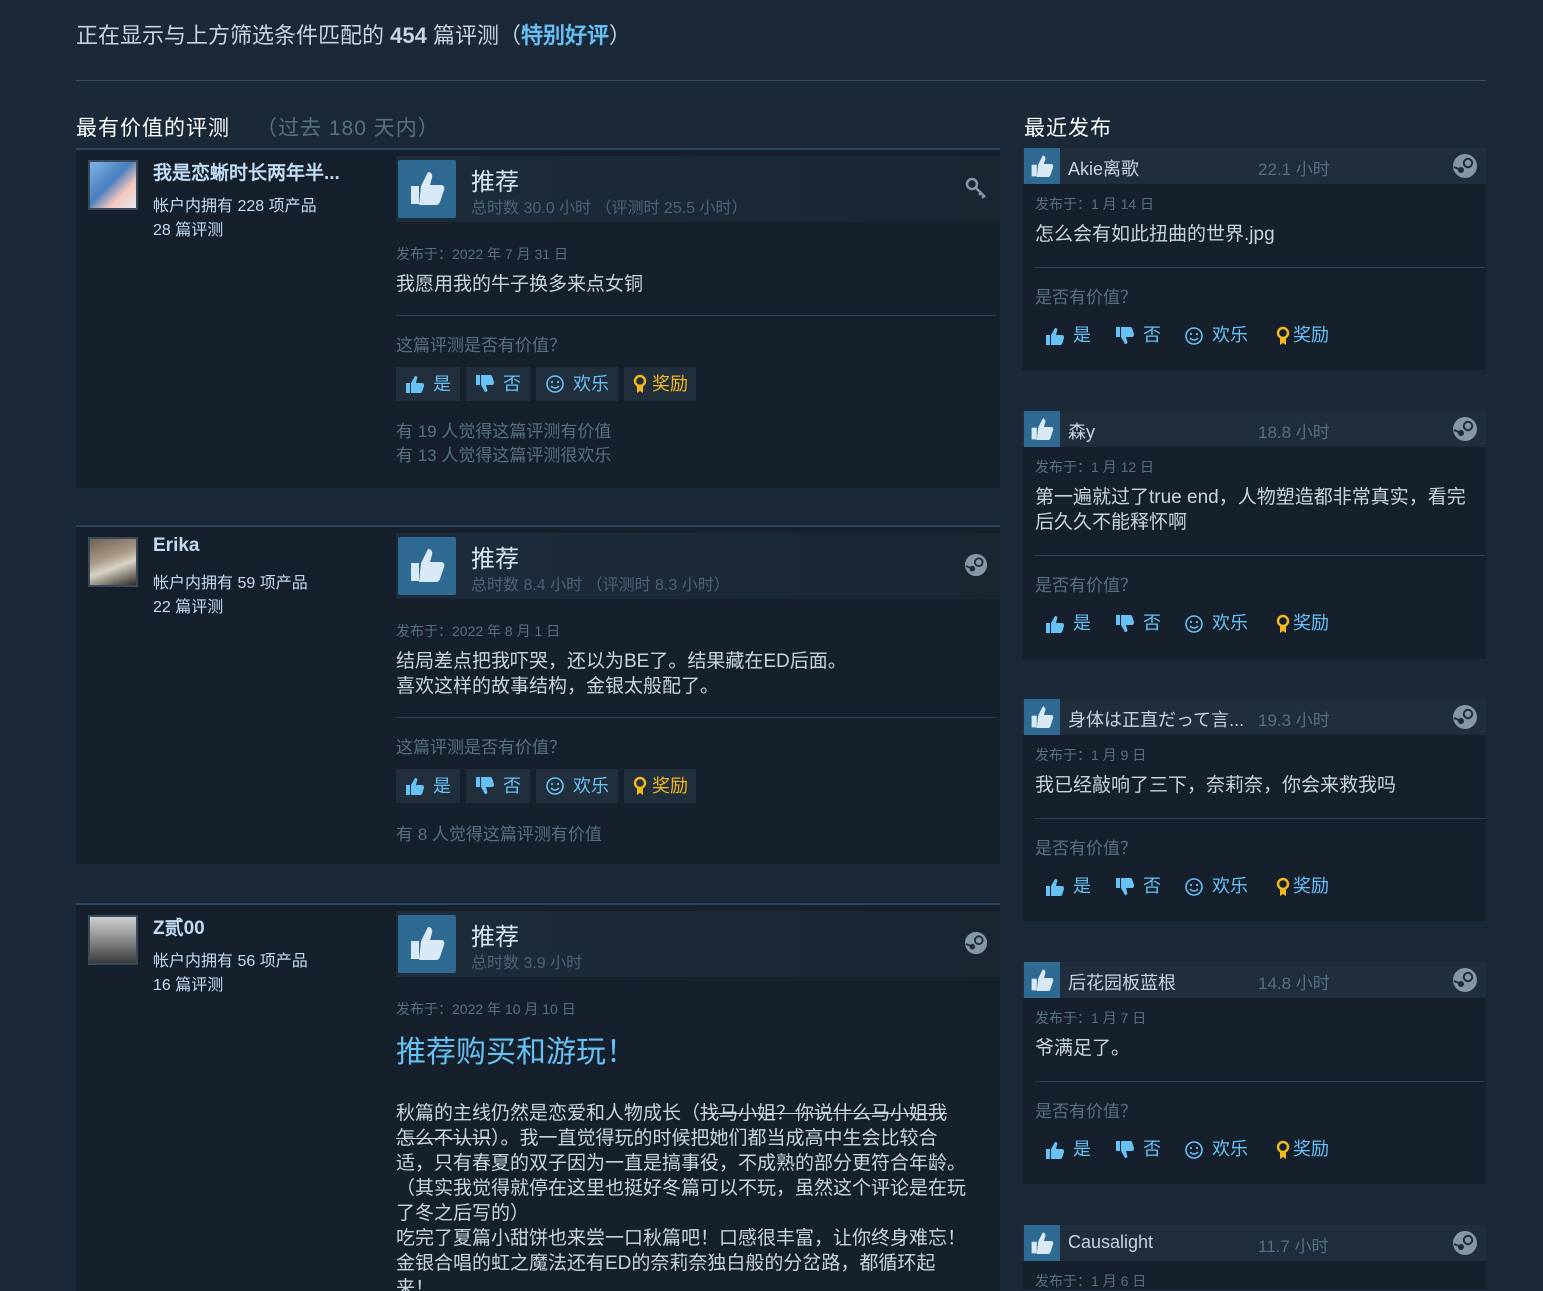  What do you see at coordinates (1254, 429) in the screenshot?
I see `recent-review-header: 森y 18.8 小时` at bounding box center [1254, 429].